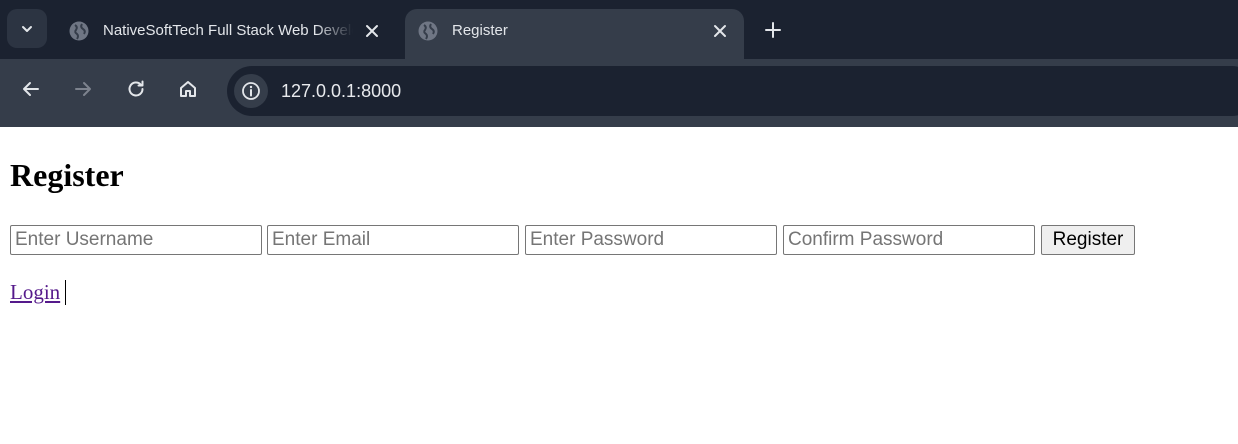 The image size is (1238, 444). Describe the element at coordinates (341, 91) in the screenshot. I see `url-text: 127.0.0.1:8000` at that location.